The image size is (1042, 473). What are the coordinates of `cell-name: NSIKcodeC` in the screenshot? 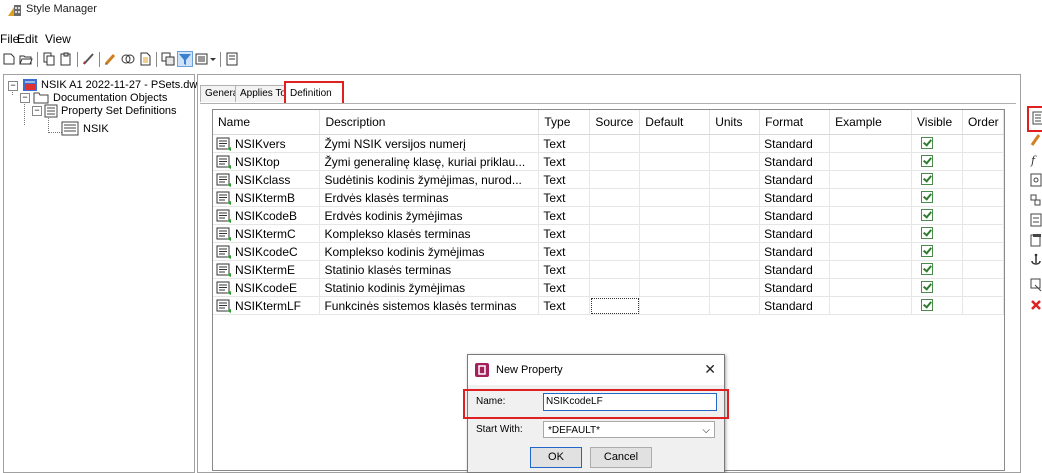 It's located at (267, 251).